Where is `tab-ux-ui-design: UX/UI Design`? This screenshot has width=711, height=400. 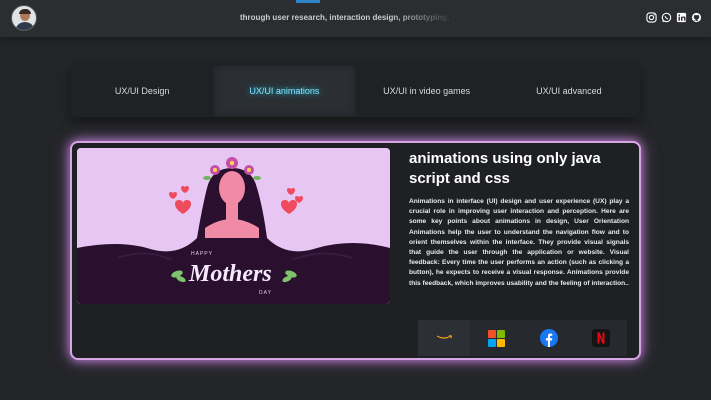
tab-ux-ui-design: UX/UI Design is located at coordinates (142, 91).